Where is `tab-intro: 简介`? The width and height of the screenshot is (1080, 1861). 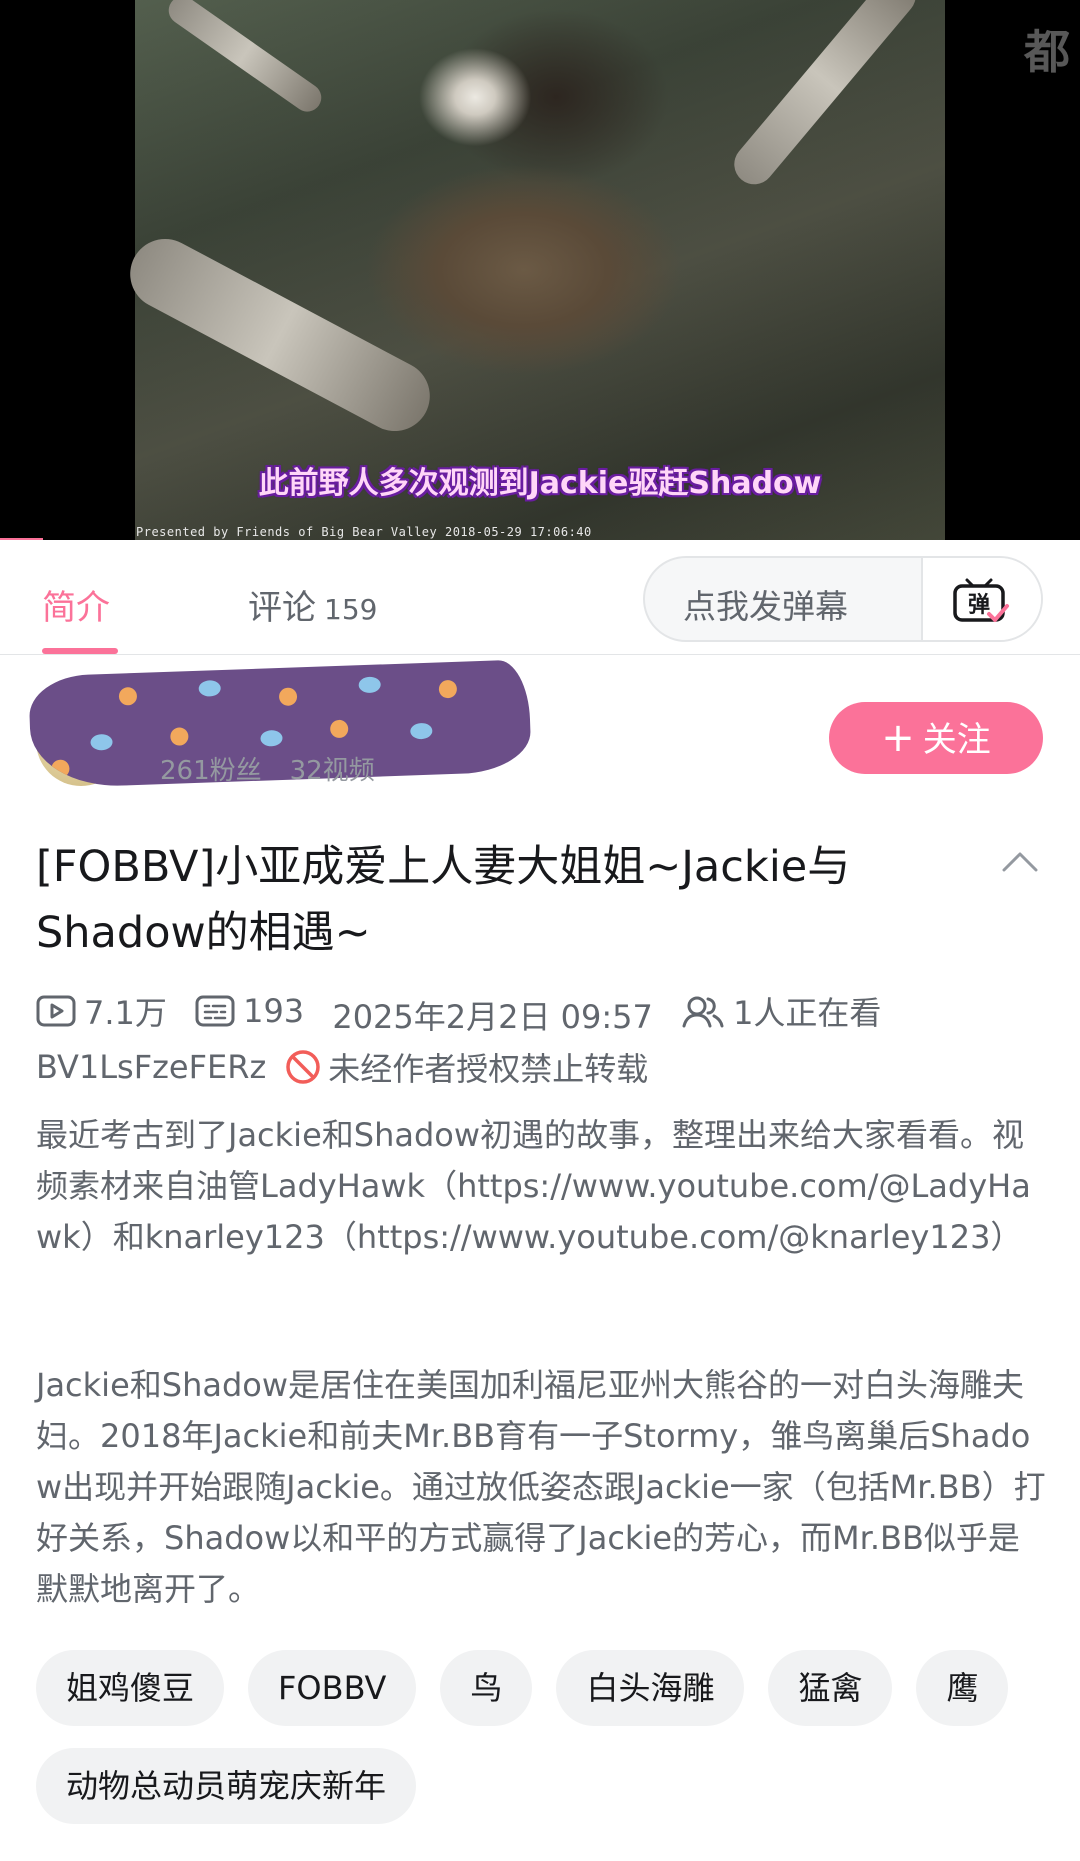
tab-intro: 简介 is located at coordinates (76, 604).